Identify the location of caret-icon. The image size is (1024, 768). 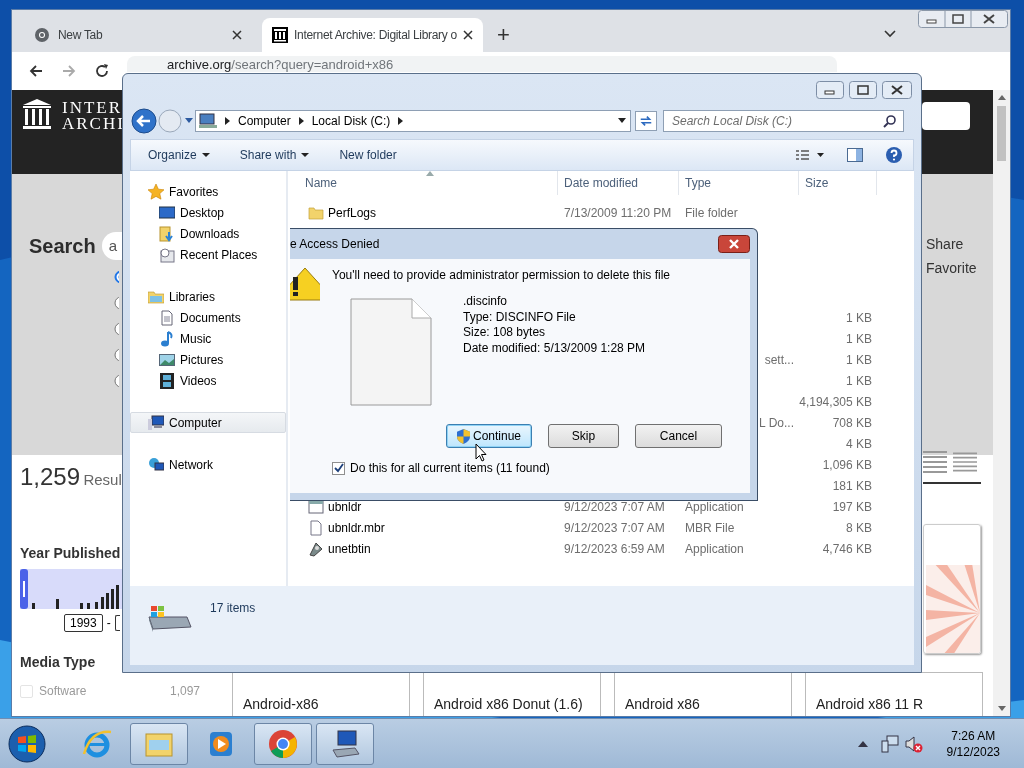
(622, 121).